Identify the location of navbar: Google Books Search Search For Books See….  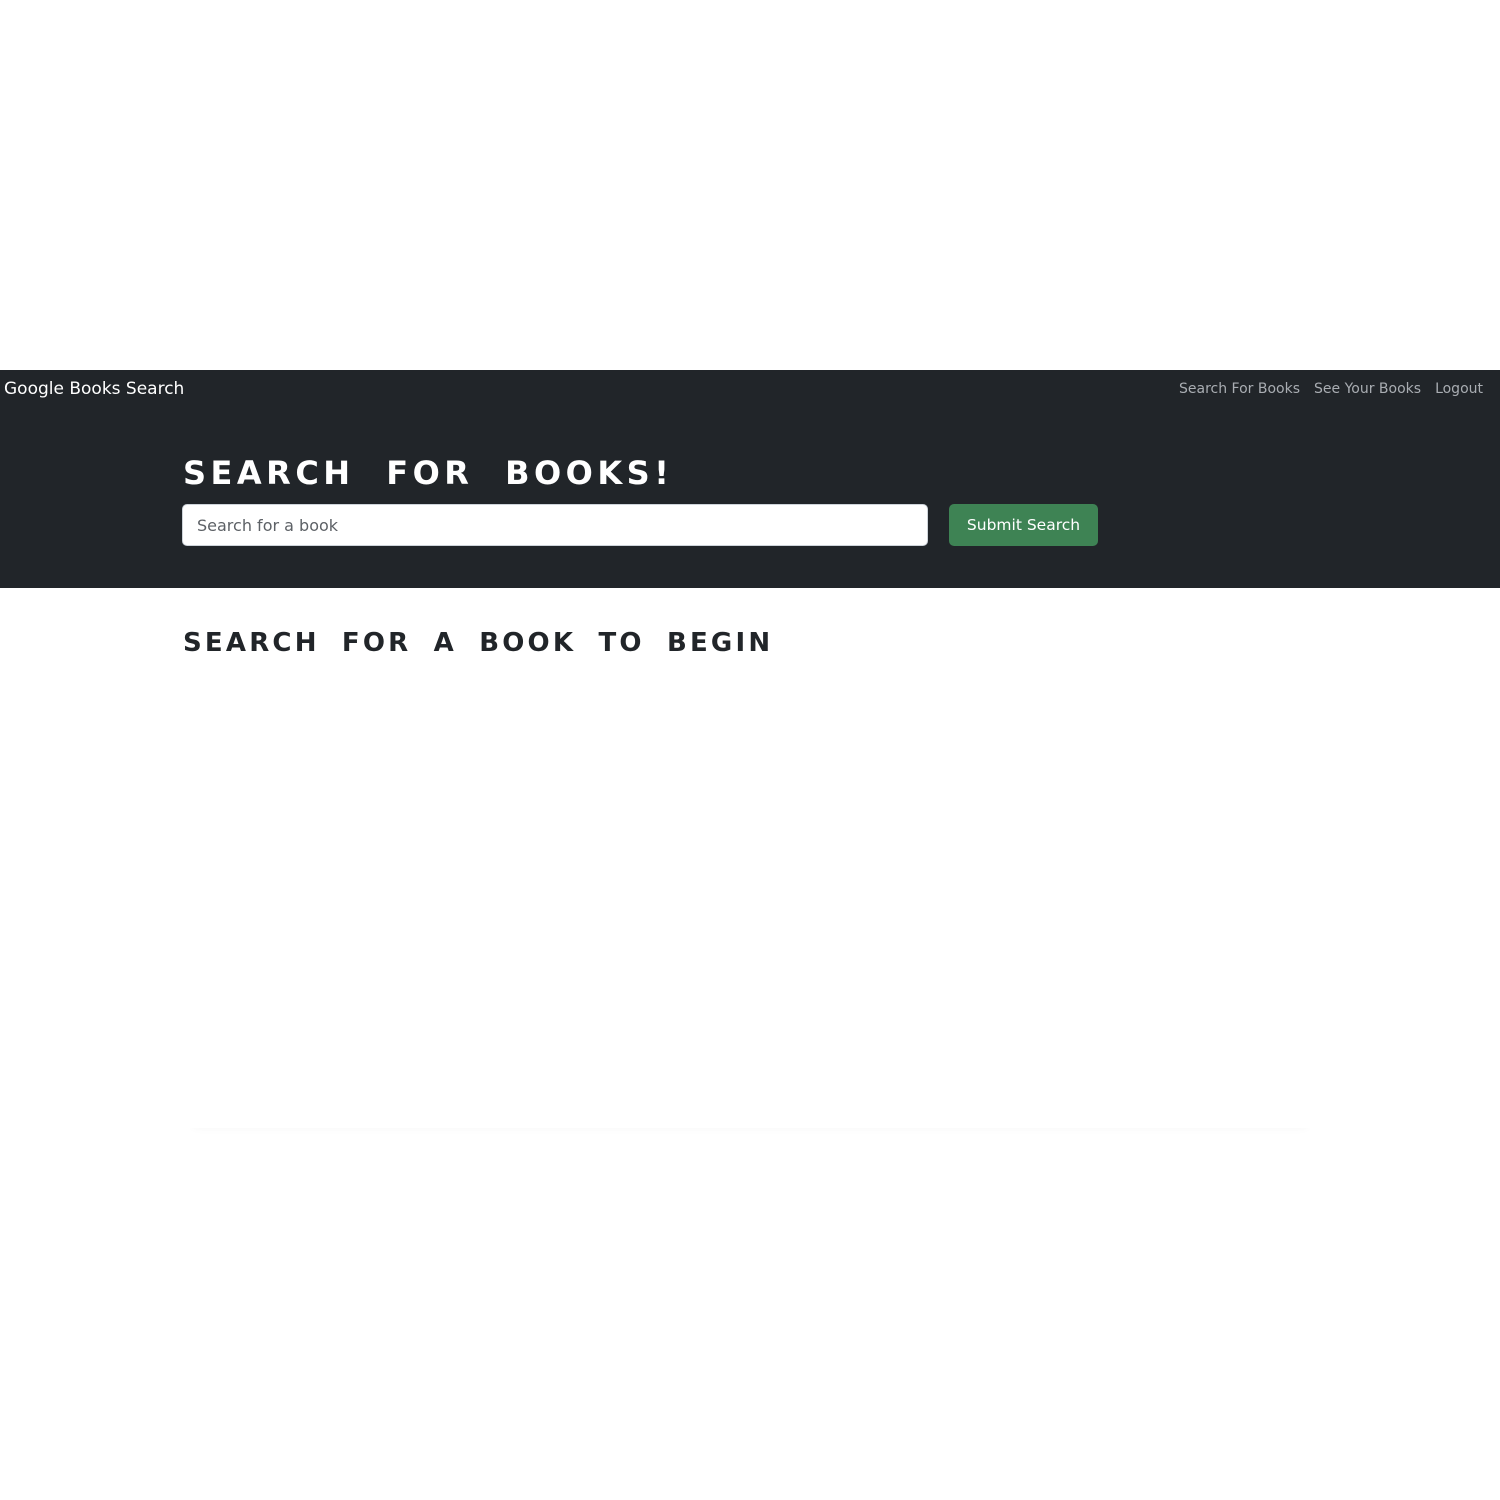
(750, 391).